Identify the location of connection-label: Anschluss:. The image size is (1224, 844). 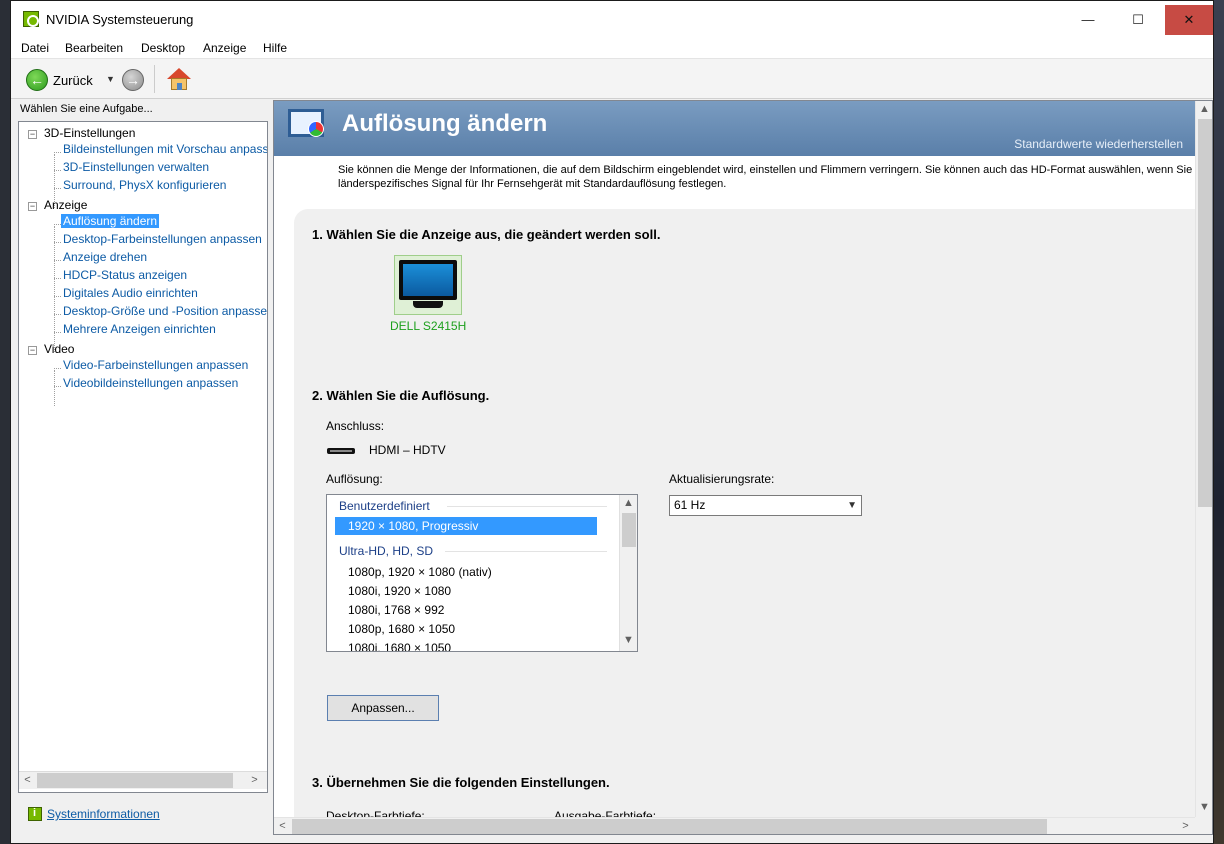
(355, 426).